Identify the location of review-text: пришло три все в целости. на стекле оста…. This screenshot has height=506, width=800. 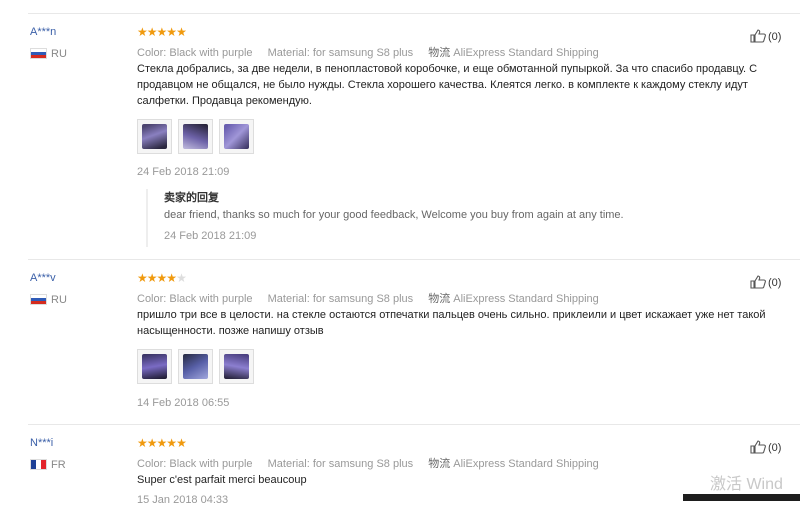
(451, 323).